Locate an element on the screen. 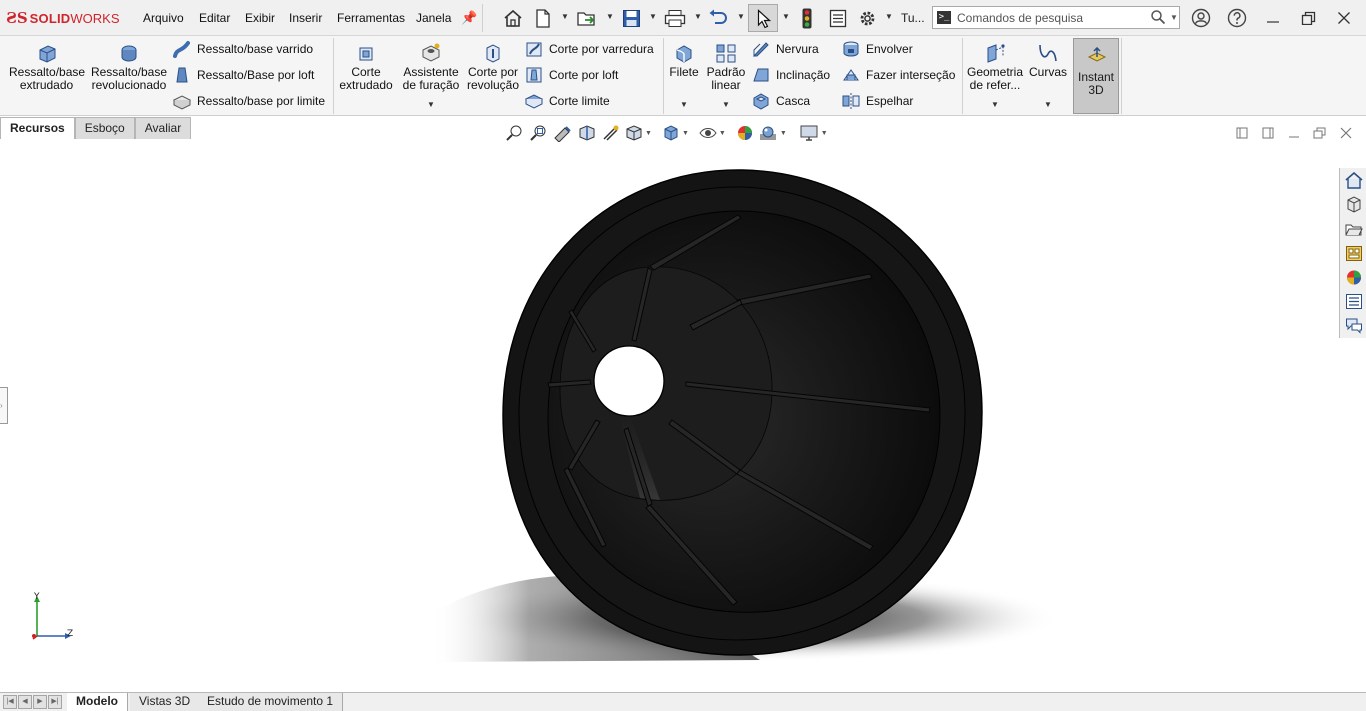 This screenshot has height=711, width=1366. print-icon is located at coordinates (675, 18).